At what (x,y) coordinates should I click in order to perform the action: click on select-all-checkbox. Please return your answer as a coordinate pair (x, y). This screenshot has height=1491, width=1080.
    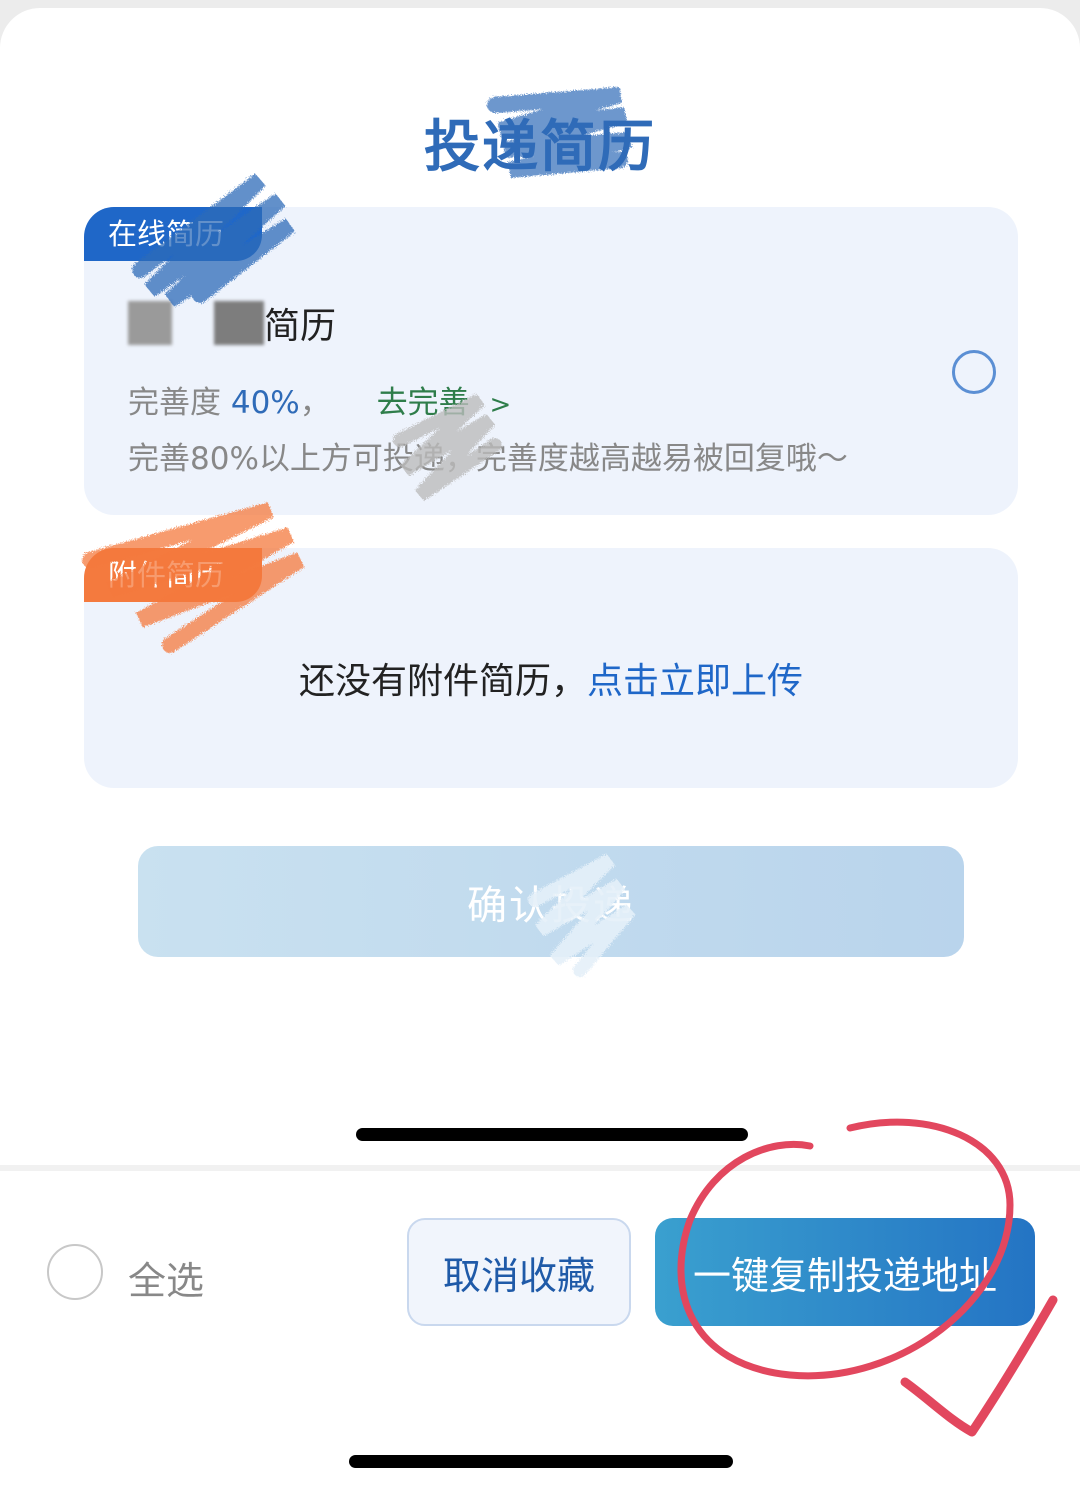
    Looking at the image, I should click on (75, 1272).